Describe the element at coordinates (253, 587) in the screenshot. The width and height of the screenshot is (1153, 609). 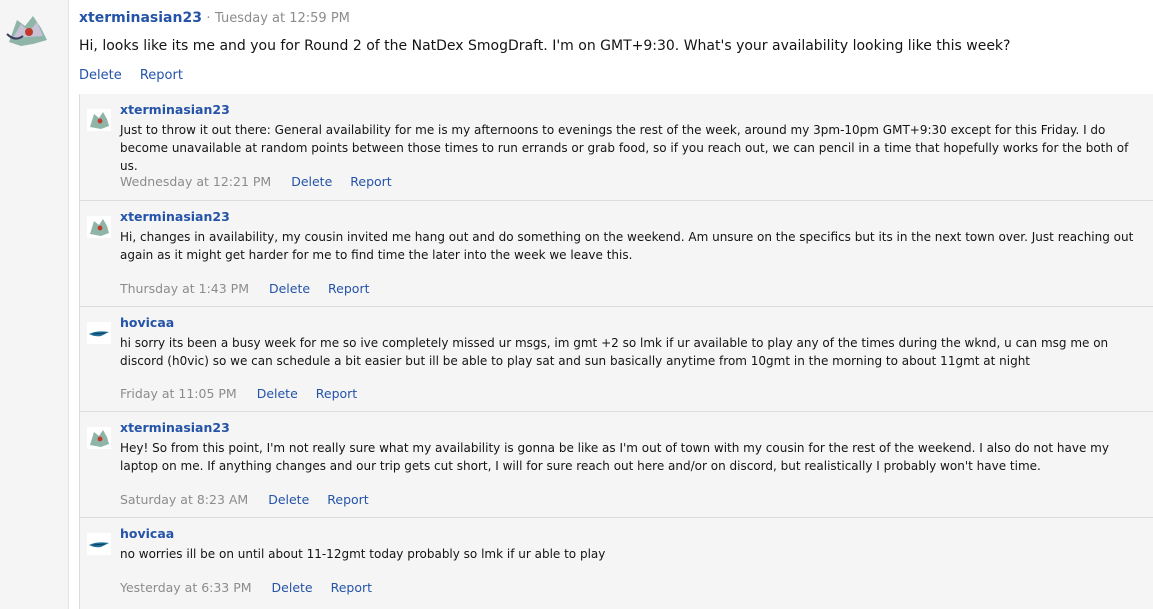
I see `comment-actions: Yesterday at 6:33 PM Delete Report` at that location.